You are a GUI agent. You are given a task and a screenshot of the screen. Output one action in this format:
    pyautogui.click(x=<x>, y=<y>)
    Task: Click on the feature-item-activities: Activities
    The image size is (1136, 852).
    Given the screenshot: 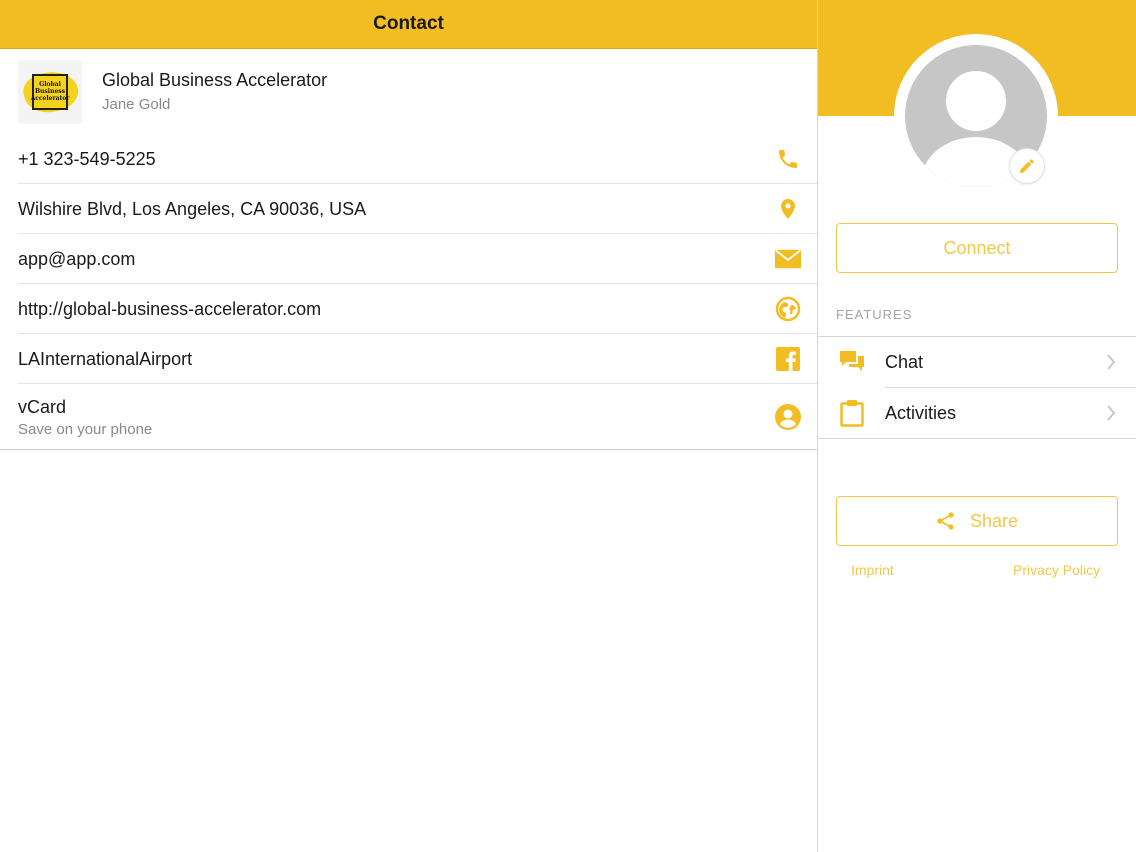 What is the action you would take?
    pyautogui.click(x=977, y=413)
    